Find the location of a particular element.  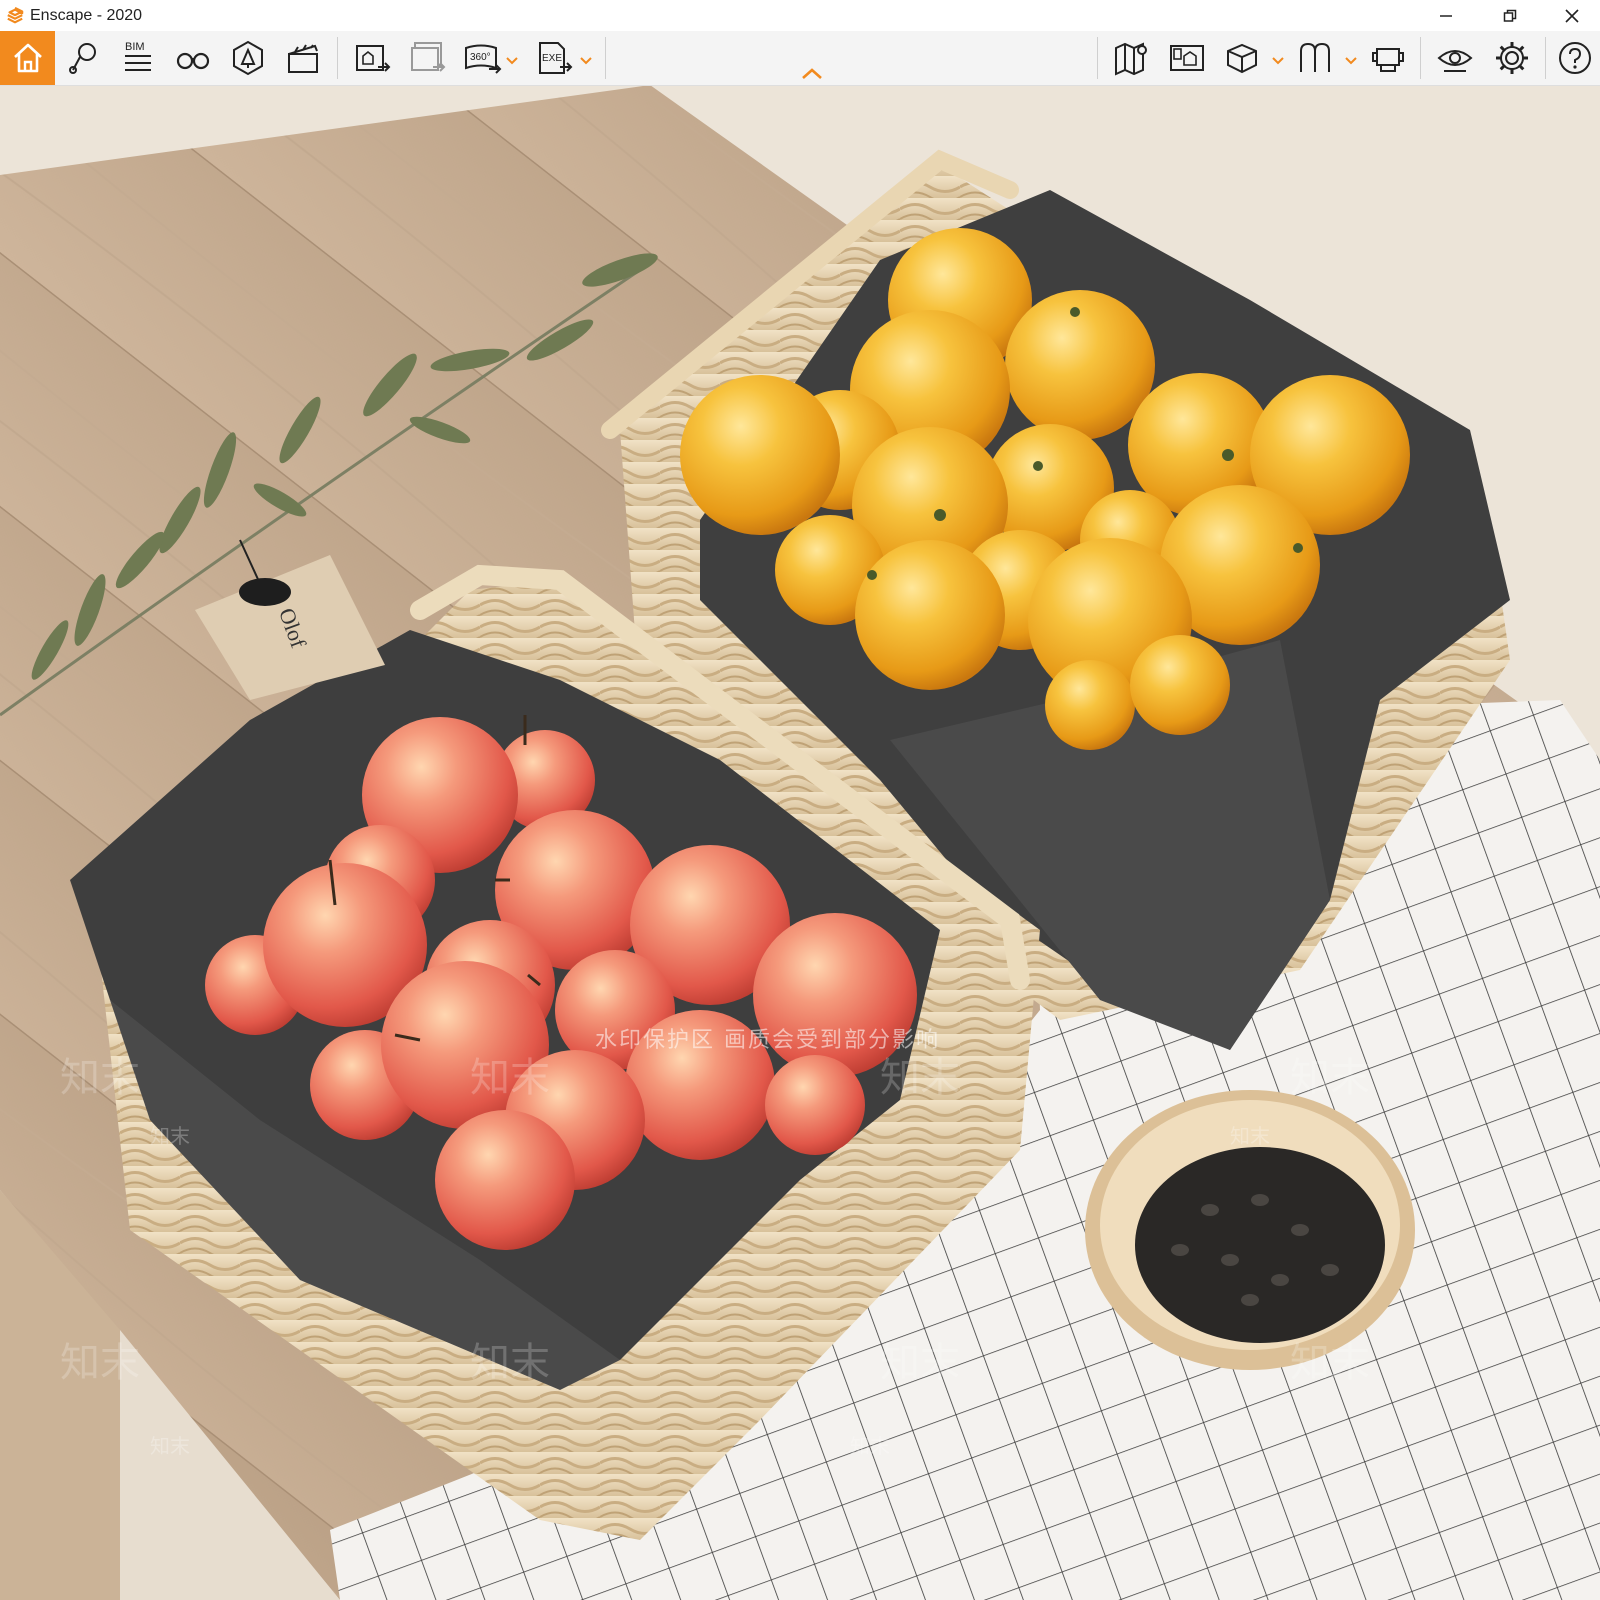

restore-button is located at coordinates (1510, 15).